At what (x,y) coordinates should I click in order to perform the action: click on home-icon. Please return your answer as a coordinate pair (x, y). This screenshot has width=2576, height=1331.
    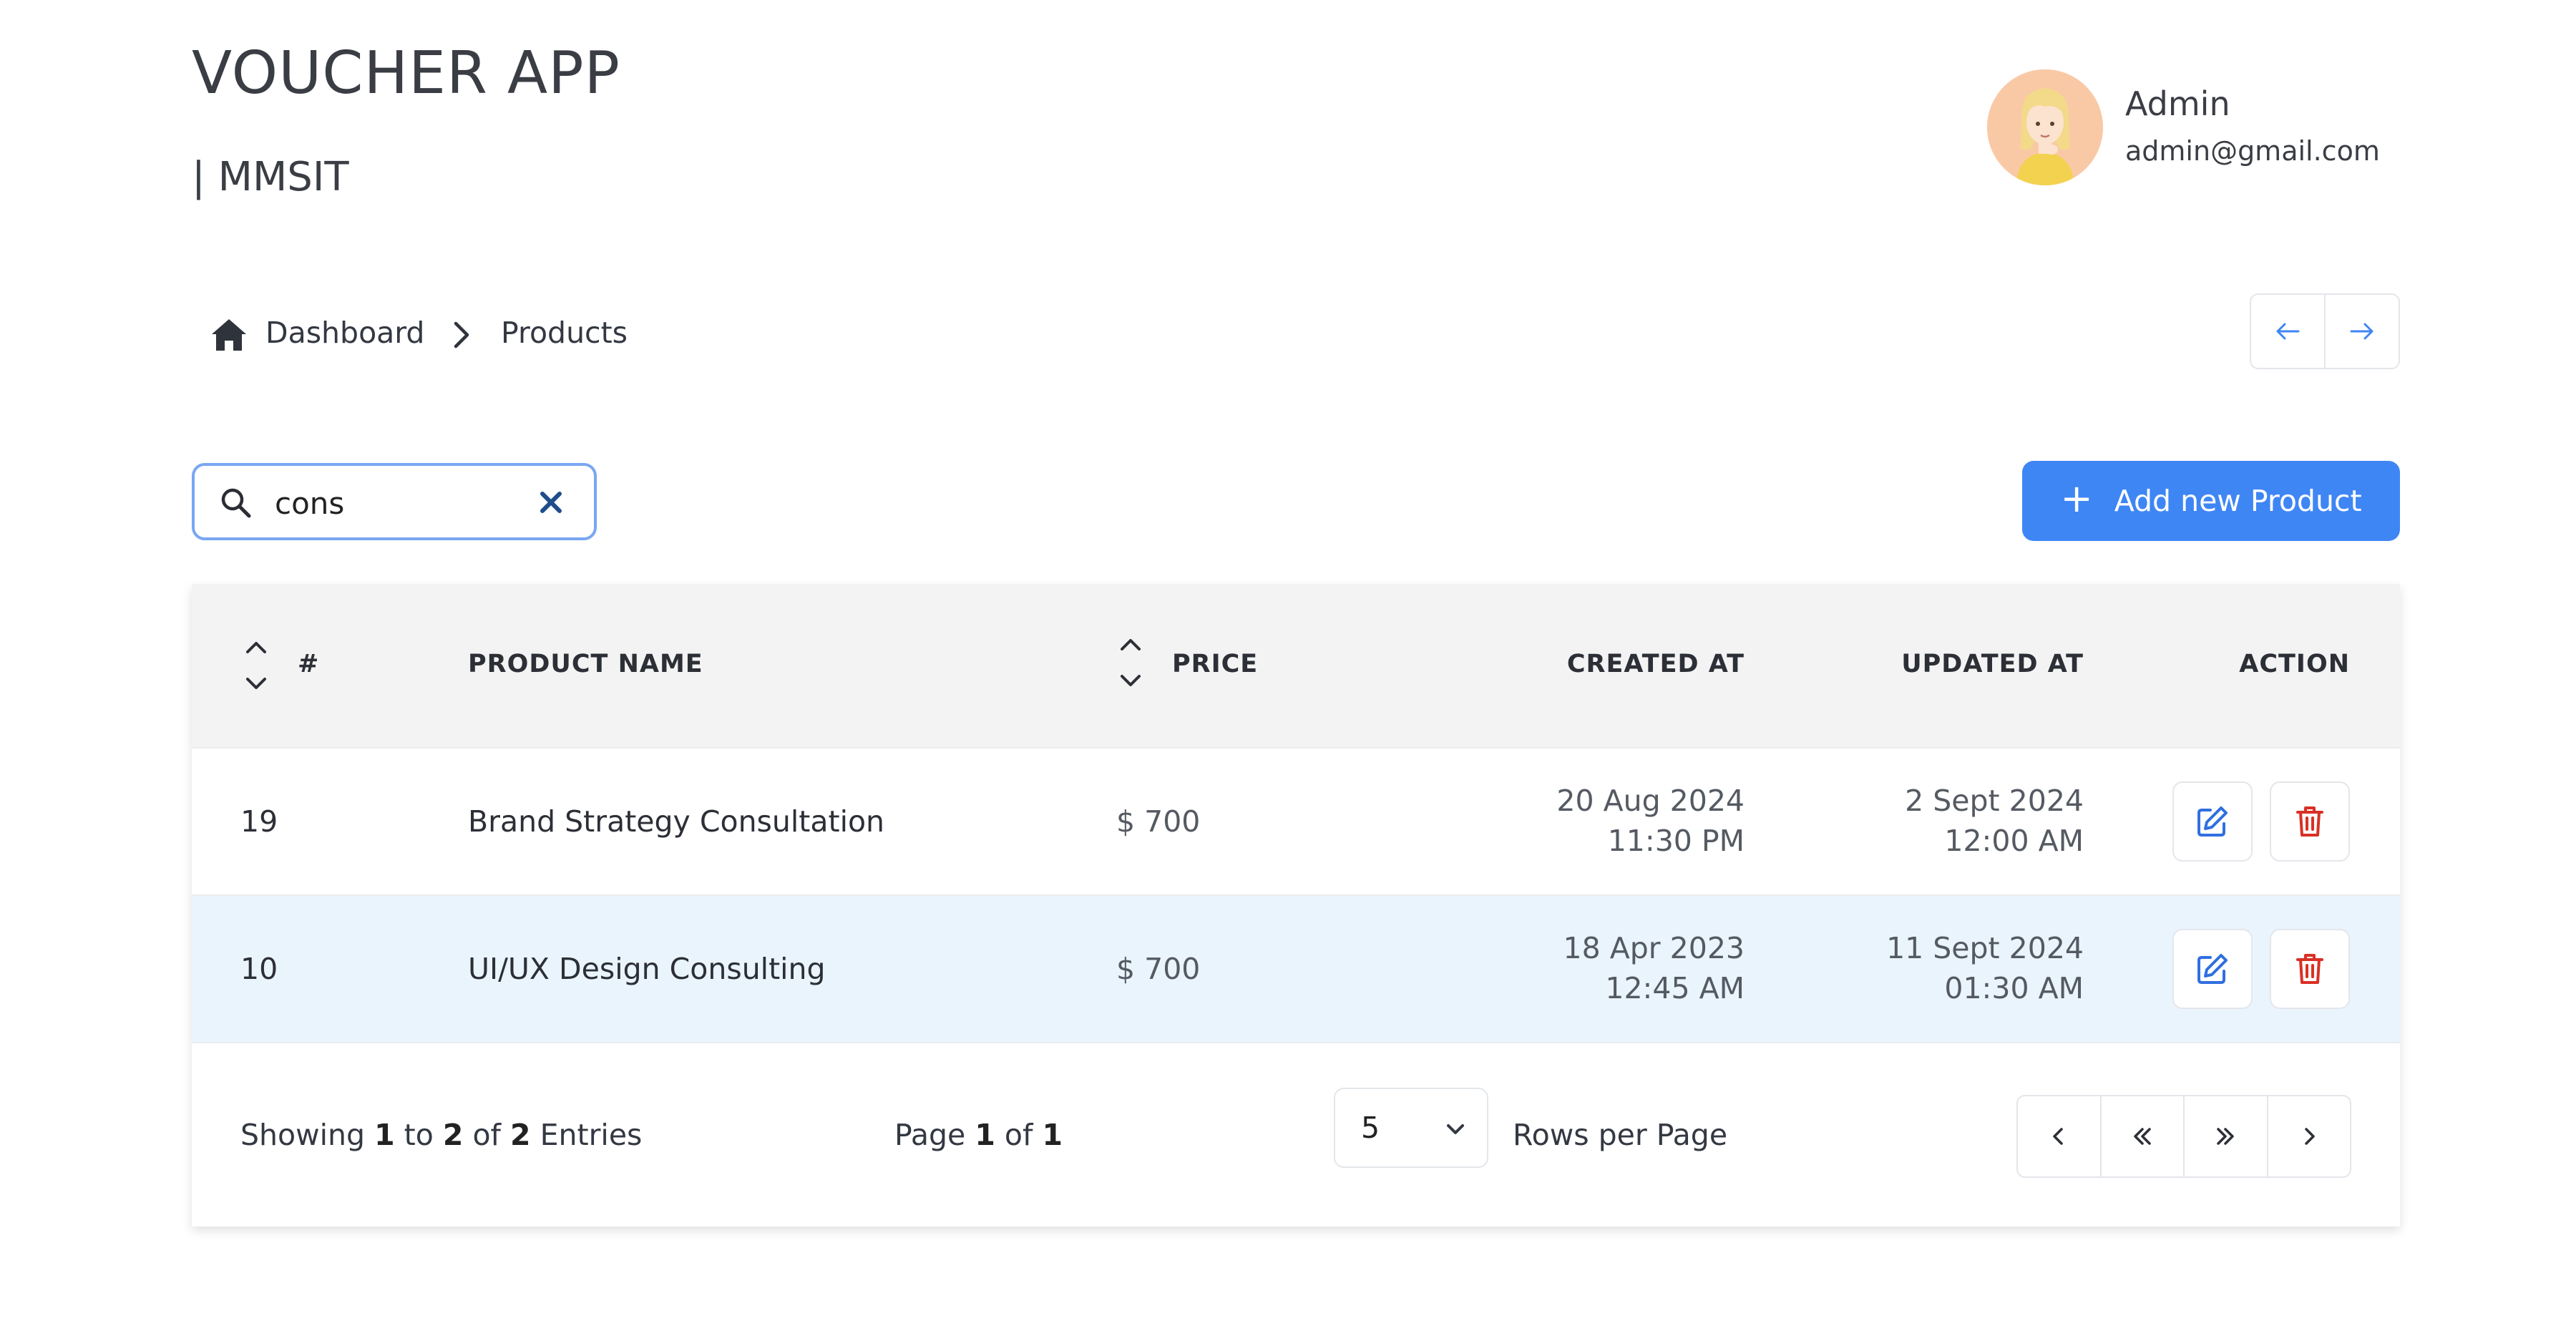
    Looking at the image, I should click on (229, 335).